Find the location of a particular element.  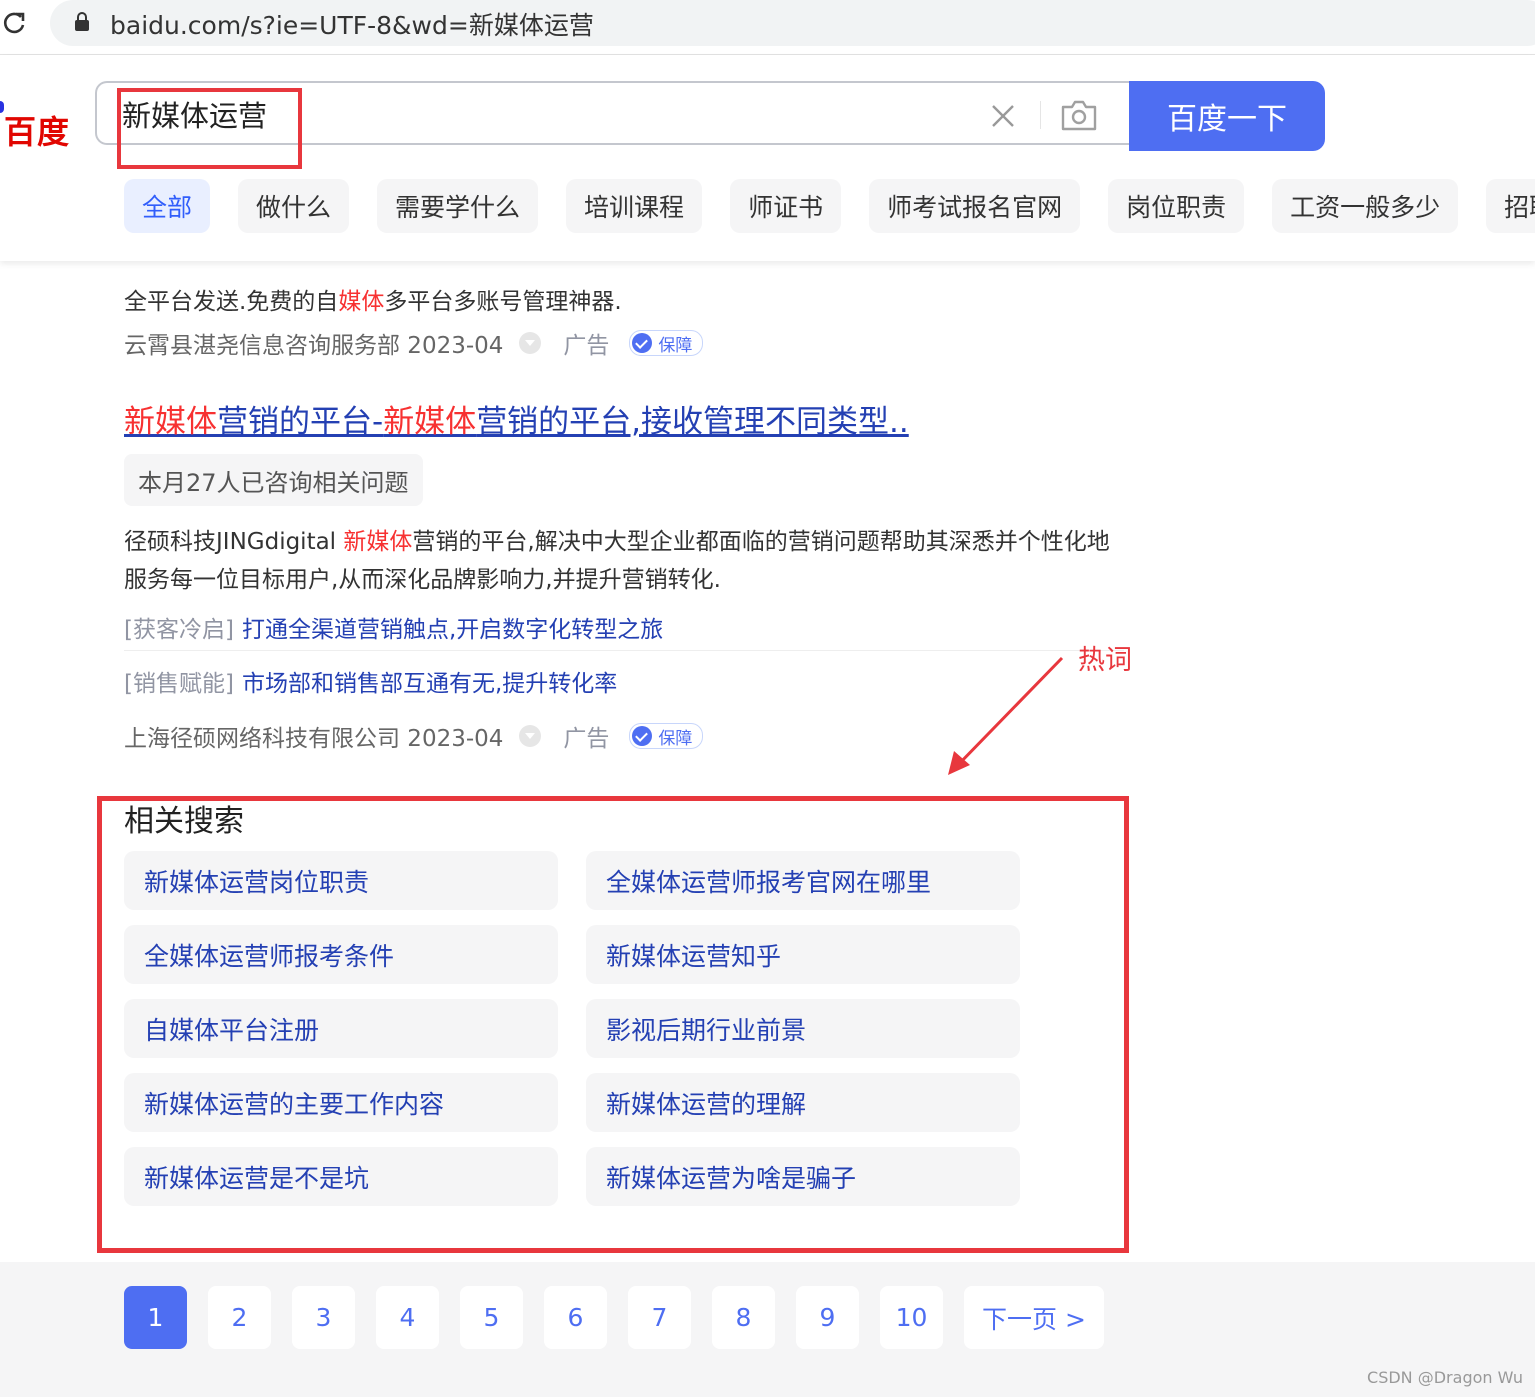

page-button: 8 is located at coordinates (743, 1317).